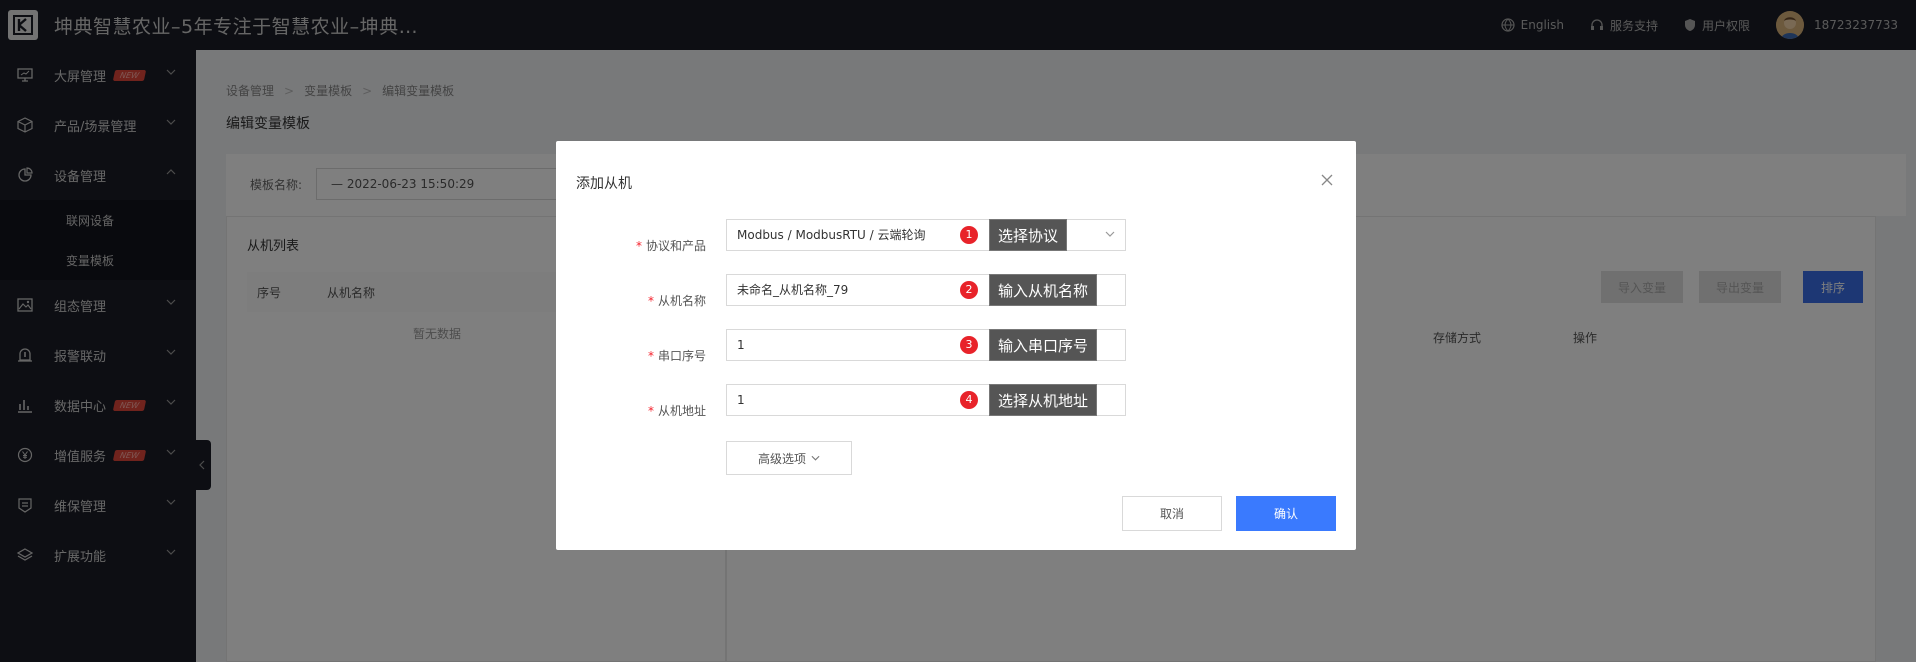 Image resolution: width=1916 pixels, height=662 pixels. Describe the element at coordinates (1286, 513) in the screenshot. I see `confirm-button: 确认` at that location.